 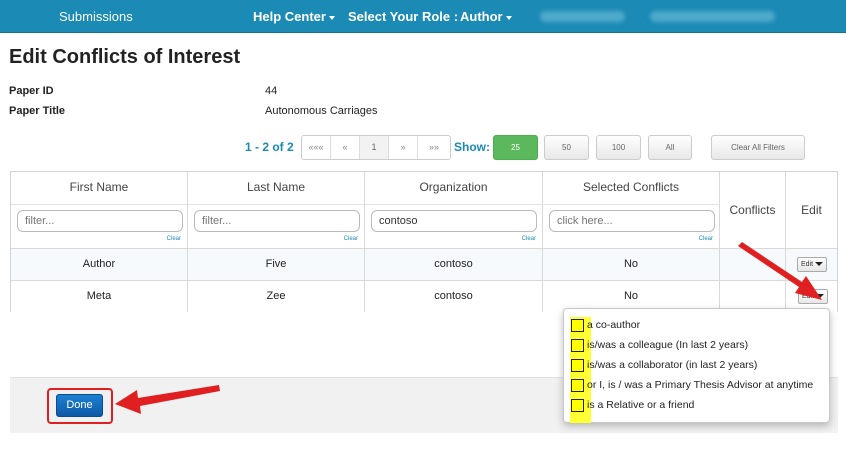 What do you see at coordinates (31, 91) in the screenshot?
I see `paper-id-label: Paper ID` at bounding box center [31, 91].